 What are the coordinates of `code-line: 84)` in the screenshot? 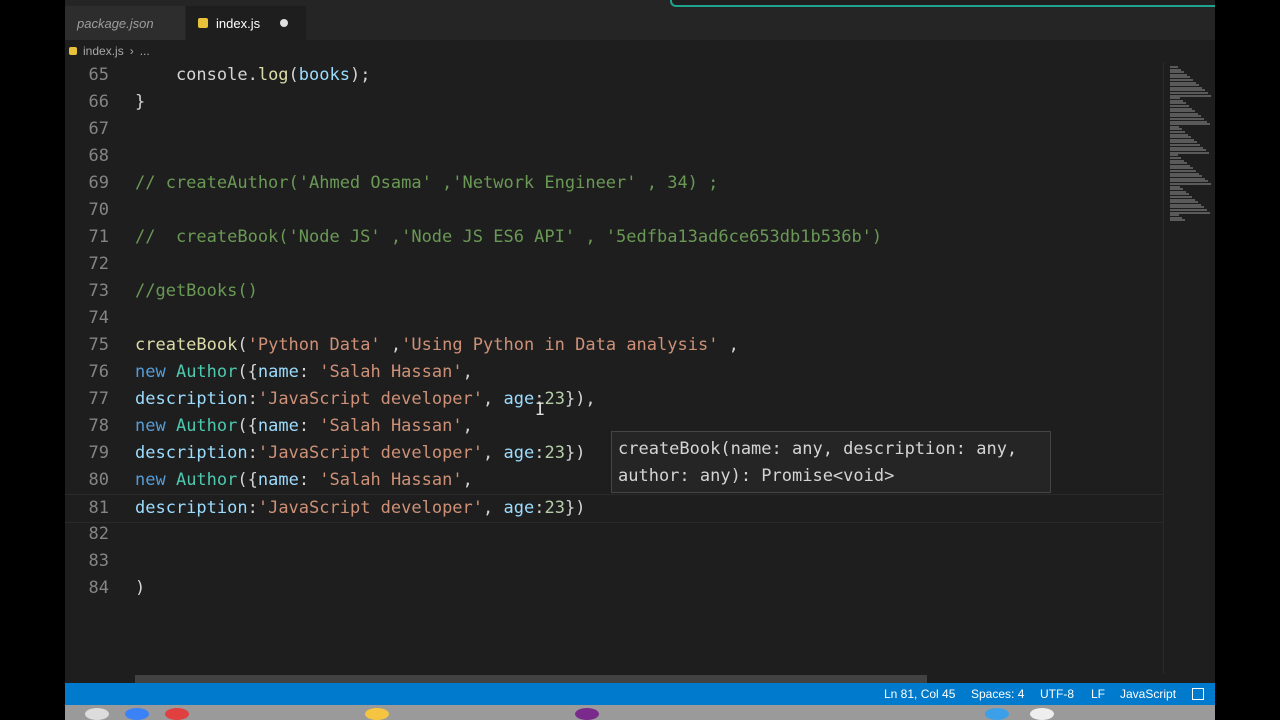 It's located at (614, 588).